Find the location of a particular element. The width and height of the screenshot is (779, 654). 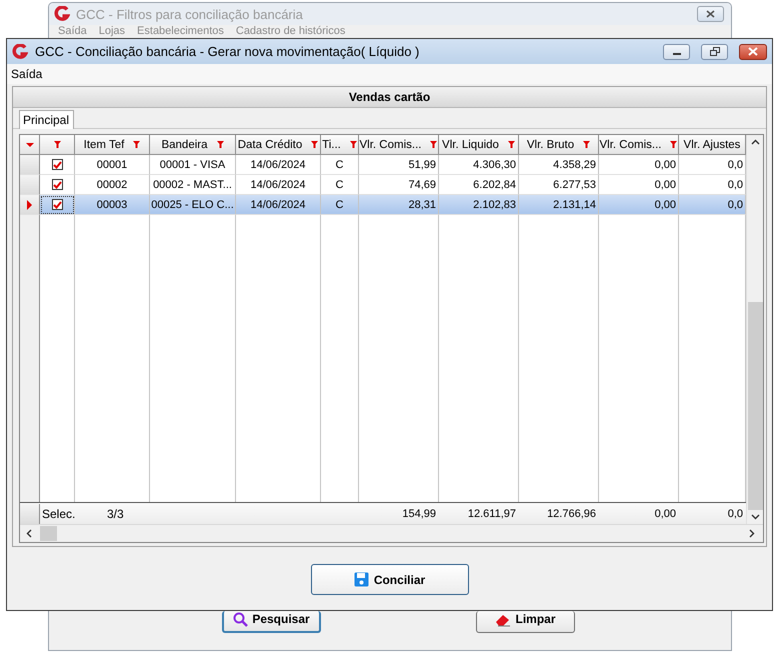

table-cell: 4.358,29 is located at coordinates (559, 165).